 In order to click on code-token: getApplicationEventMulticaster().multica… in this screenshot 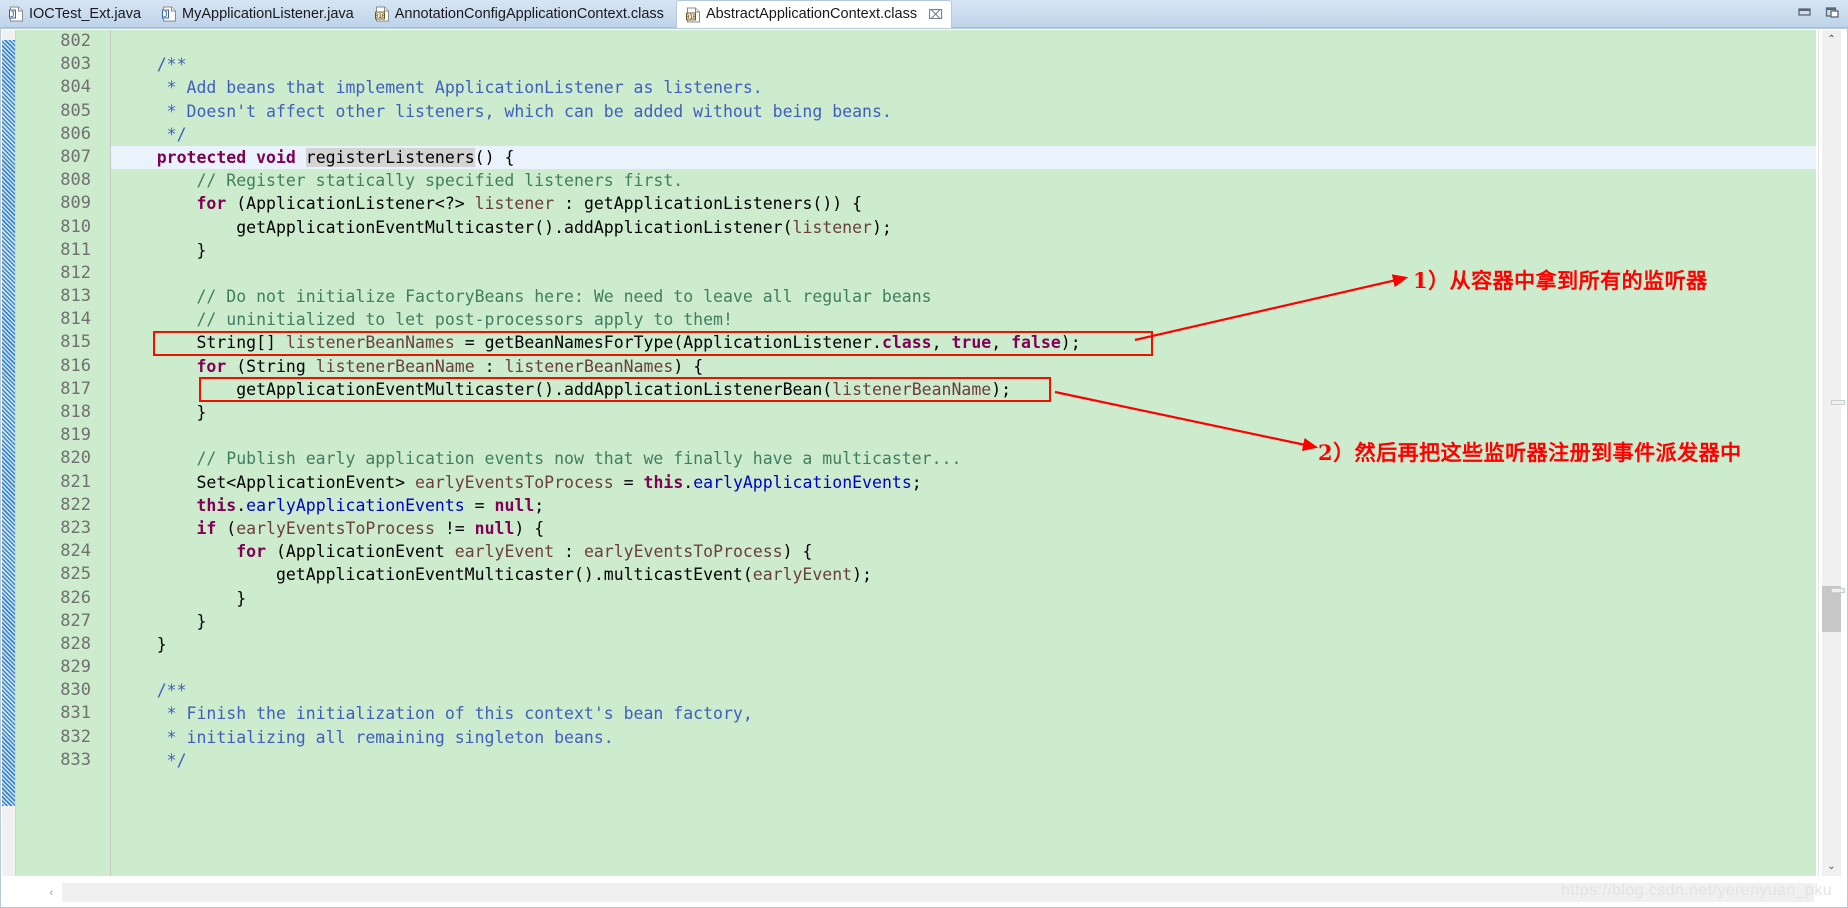, I will do `click(435, 575)`.